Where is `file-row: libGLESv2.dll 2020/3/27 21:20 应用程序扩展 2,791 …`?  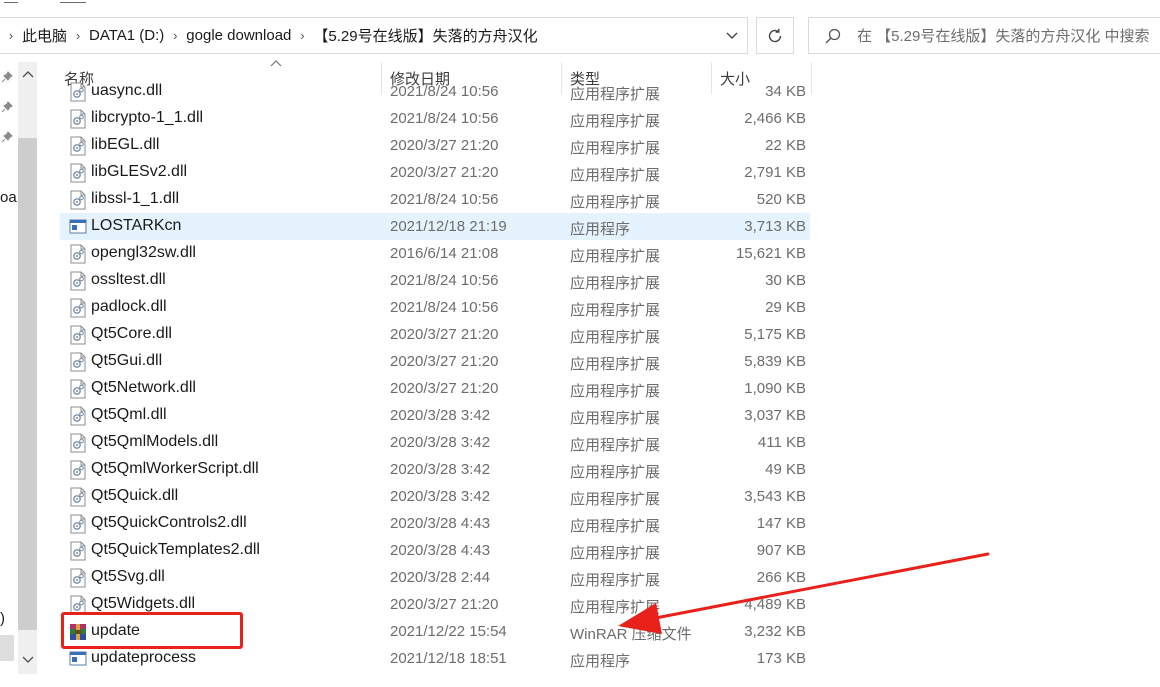 file-row: libGLESv2.dll 2020/3/27 21:20 应用程序扩展 2,791 … is located at coordinates (435, 172).